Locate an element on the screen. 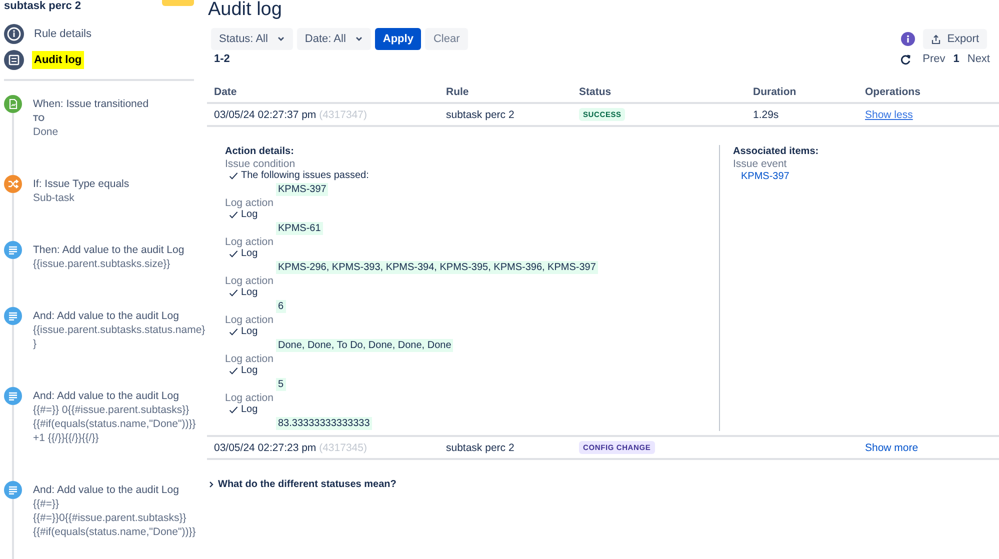 Image resolution: width=999 pixels, height=559 pixels. action-result: The following issues passed: is located at coordinates (305, 176).